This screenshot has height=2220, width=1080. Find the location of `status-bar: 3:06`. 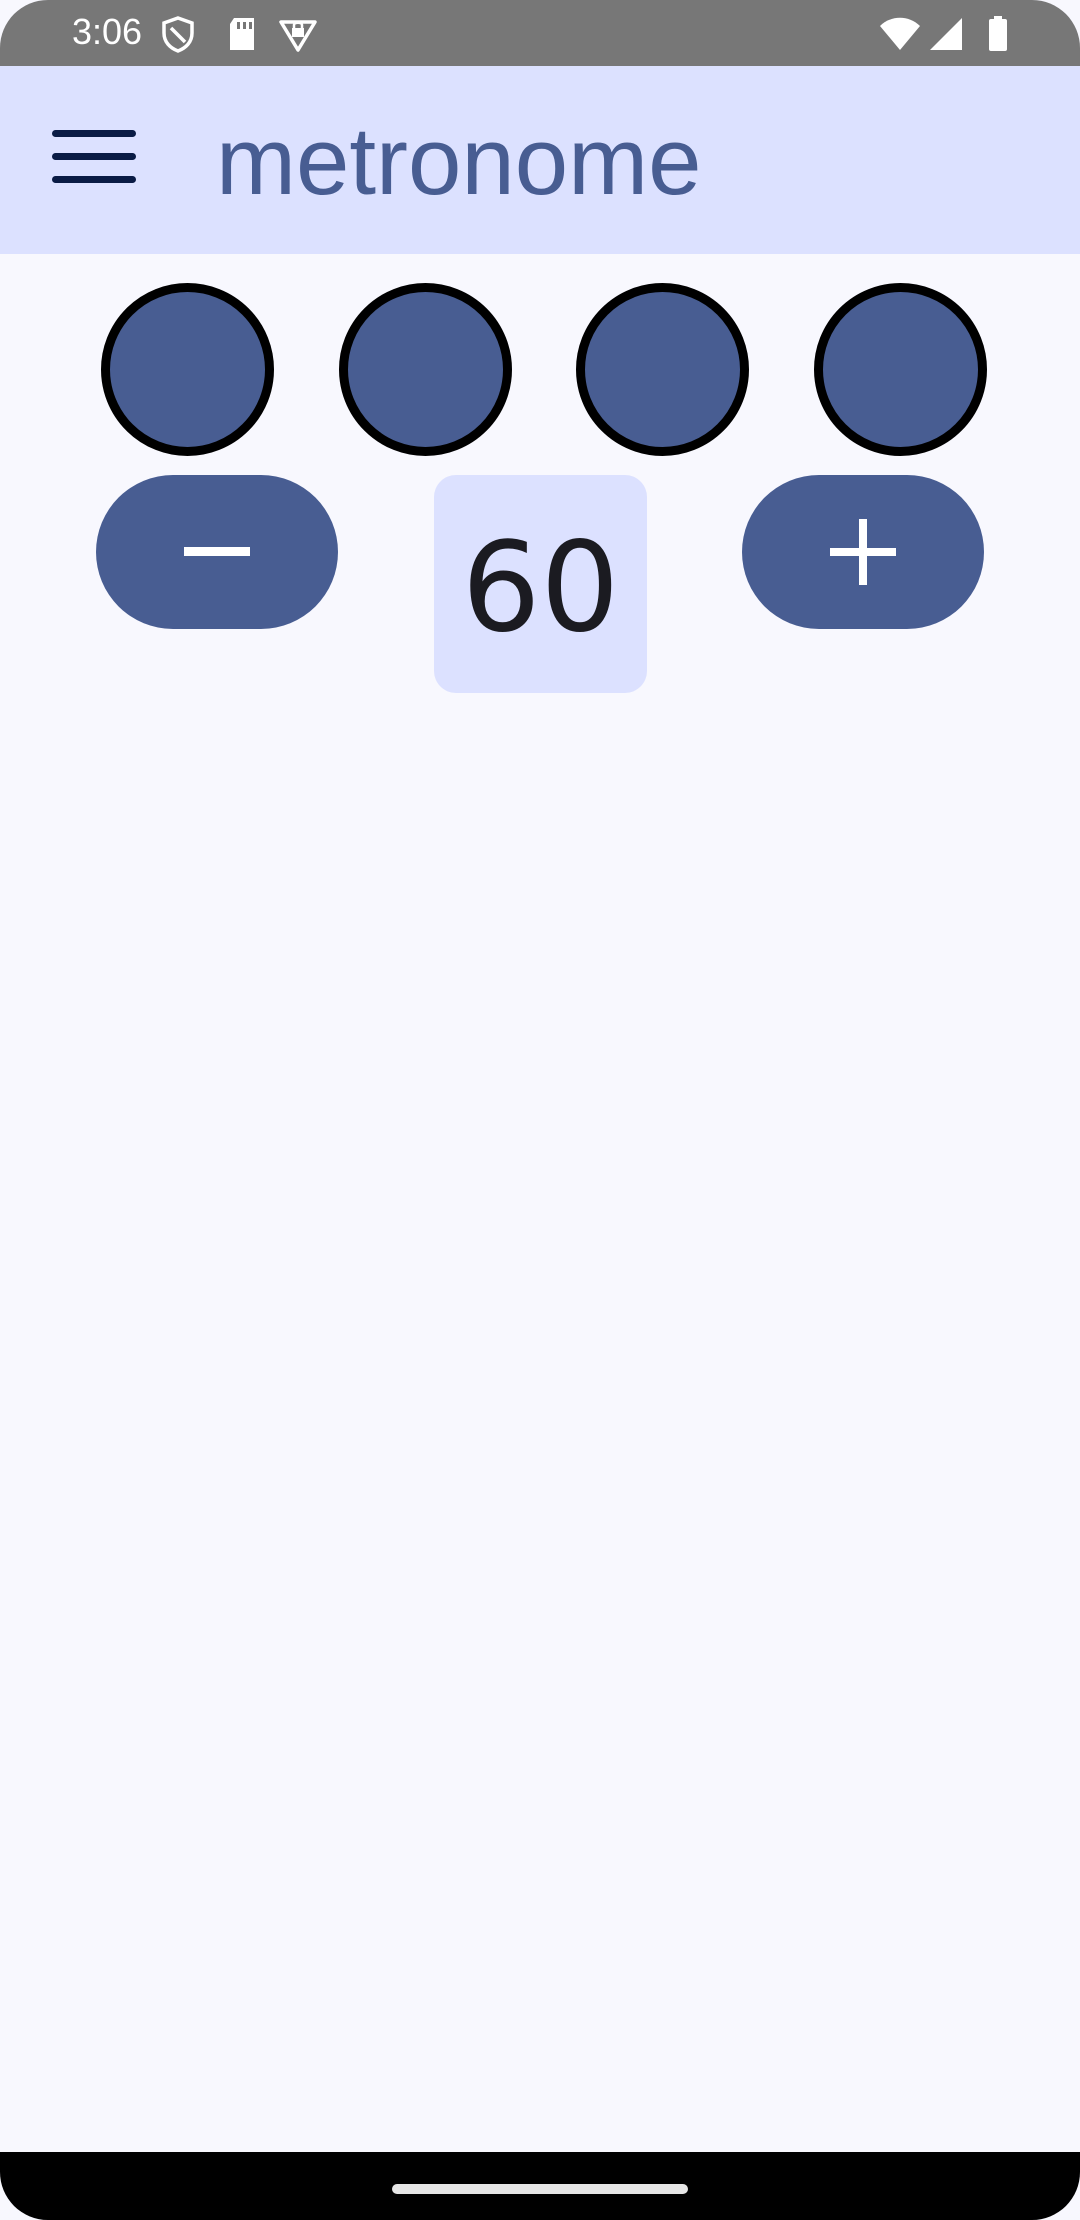

status-bar: 3:06 is located at coordinates (540, 33).